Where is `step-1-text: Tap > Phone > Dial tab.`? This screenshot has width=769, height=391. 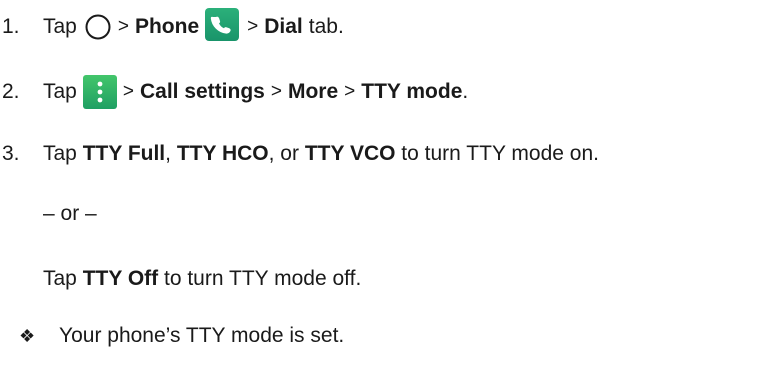 step-1-text: Tap > Phone > Dial tab. is located at coordinates (193, 25).